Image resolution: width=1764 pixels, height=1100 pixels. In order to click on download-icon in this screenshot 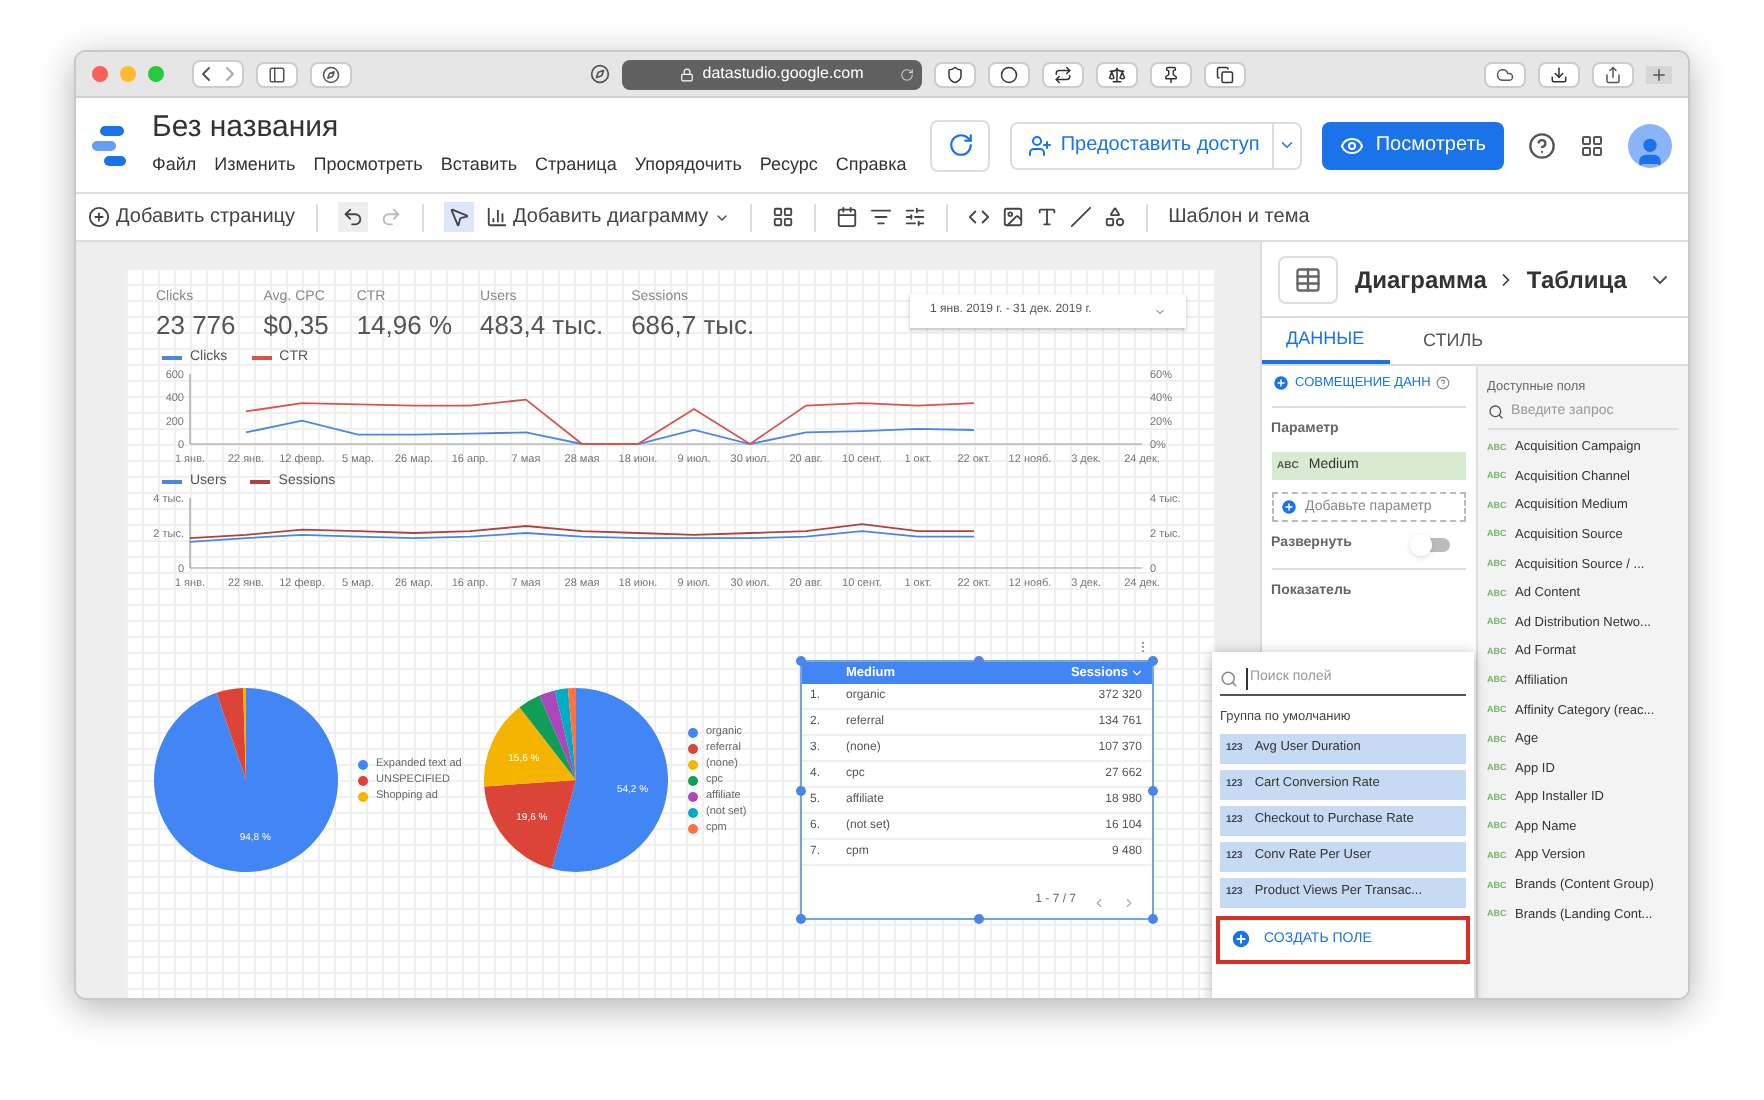, I will do `click(1559, 74)`.